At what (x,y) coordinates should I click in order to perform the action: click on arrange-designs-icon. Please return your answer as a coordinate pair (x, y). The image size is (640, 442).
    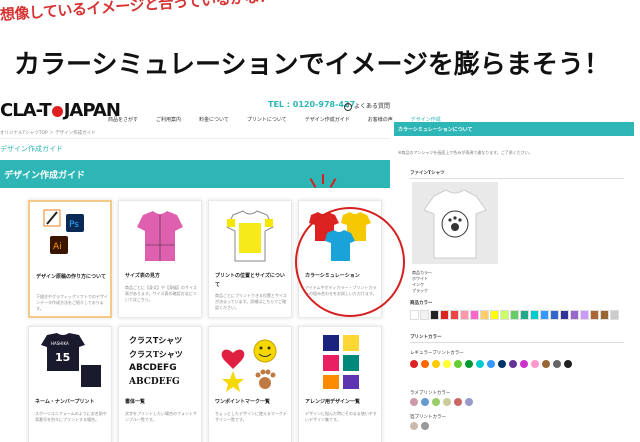
    Looking at the image, I should click on (340, 362).